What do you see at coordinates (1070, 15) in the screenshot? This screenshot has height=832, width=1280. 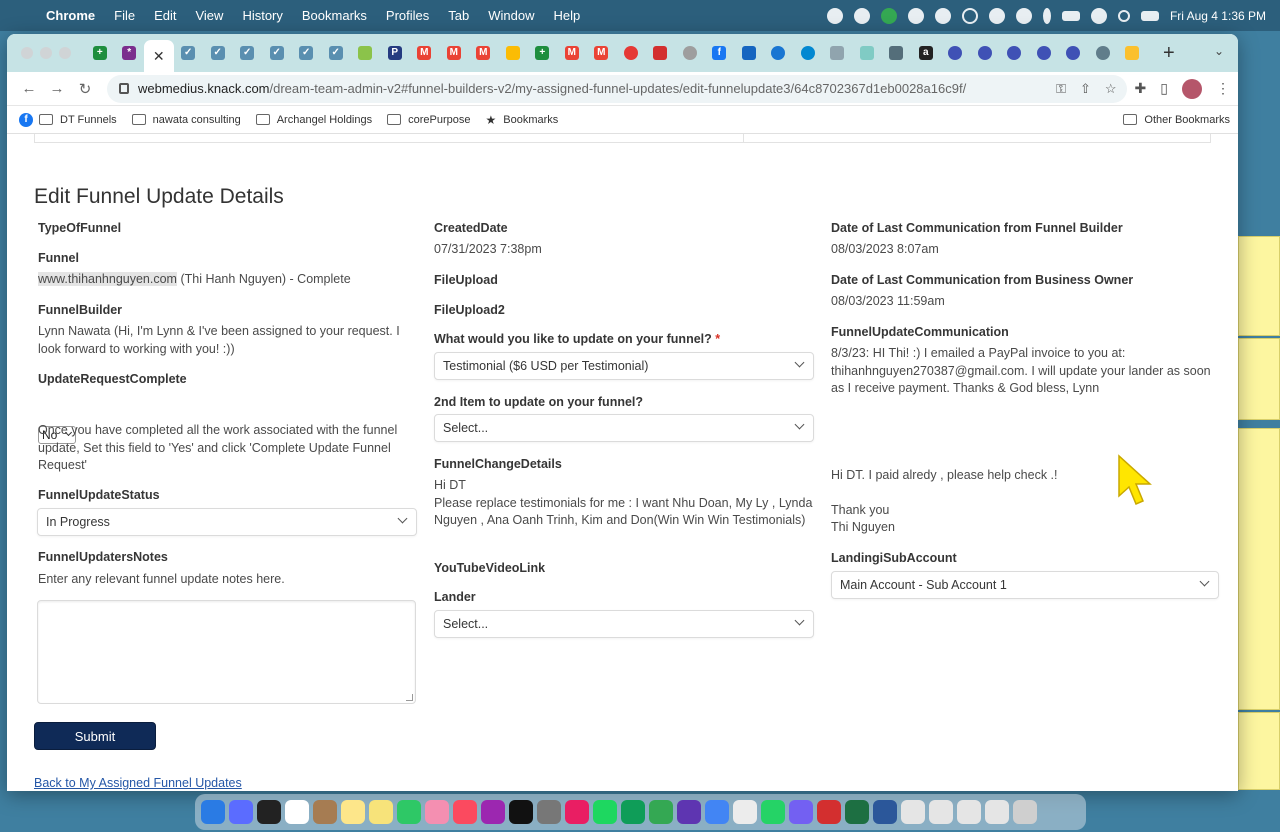 I see `battery-status-icon` at bounding box center [1070, 15].